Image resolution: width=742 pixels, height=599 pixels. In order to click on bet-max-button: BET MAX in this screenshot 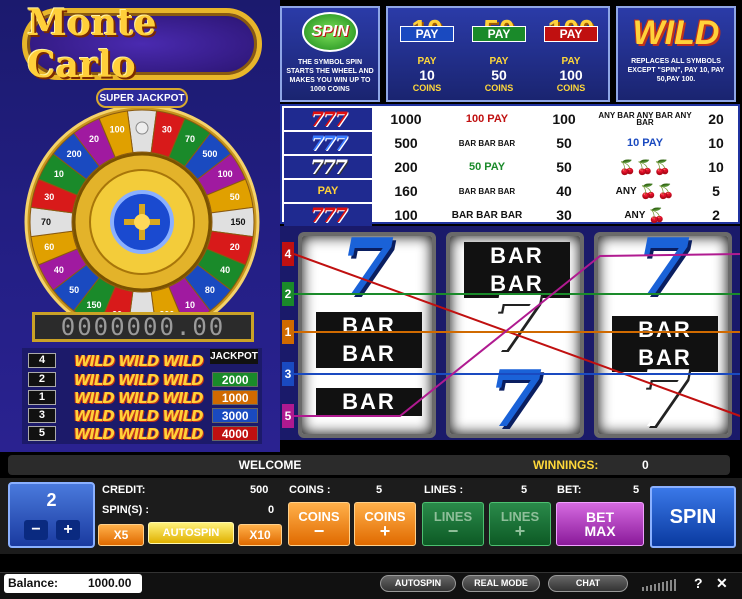, I will do `click(600, 524)`.